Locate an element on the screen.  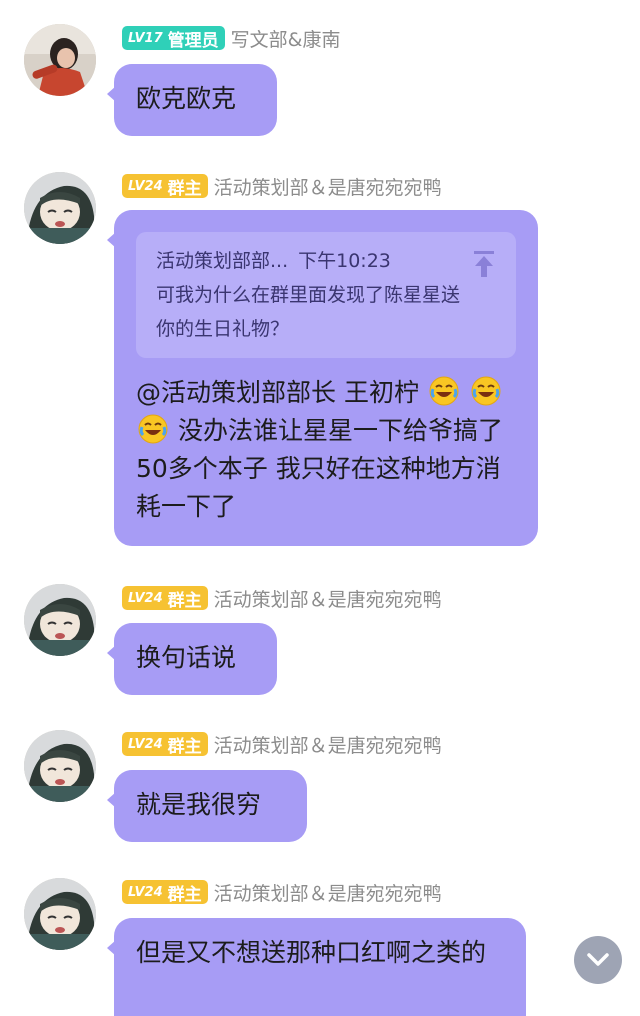
chevron-down-icon is located at coordinates (598, 959).